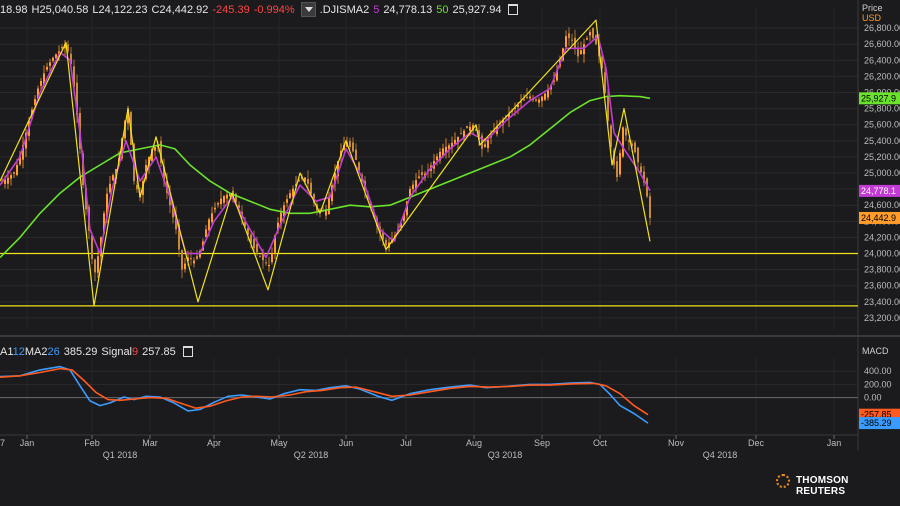 This screenshot has height=506, width=900. I want to click on x-month-label: Dec, so click(756, 443).